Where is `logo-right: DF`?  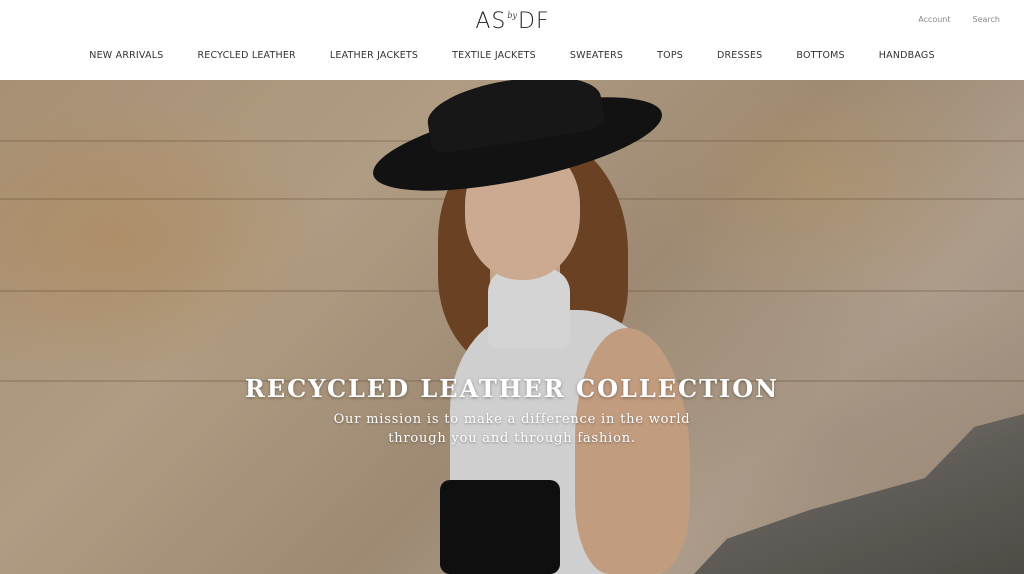
logo-right: DF is located at coordinates (534, 21).